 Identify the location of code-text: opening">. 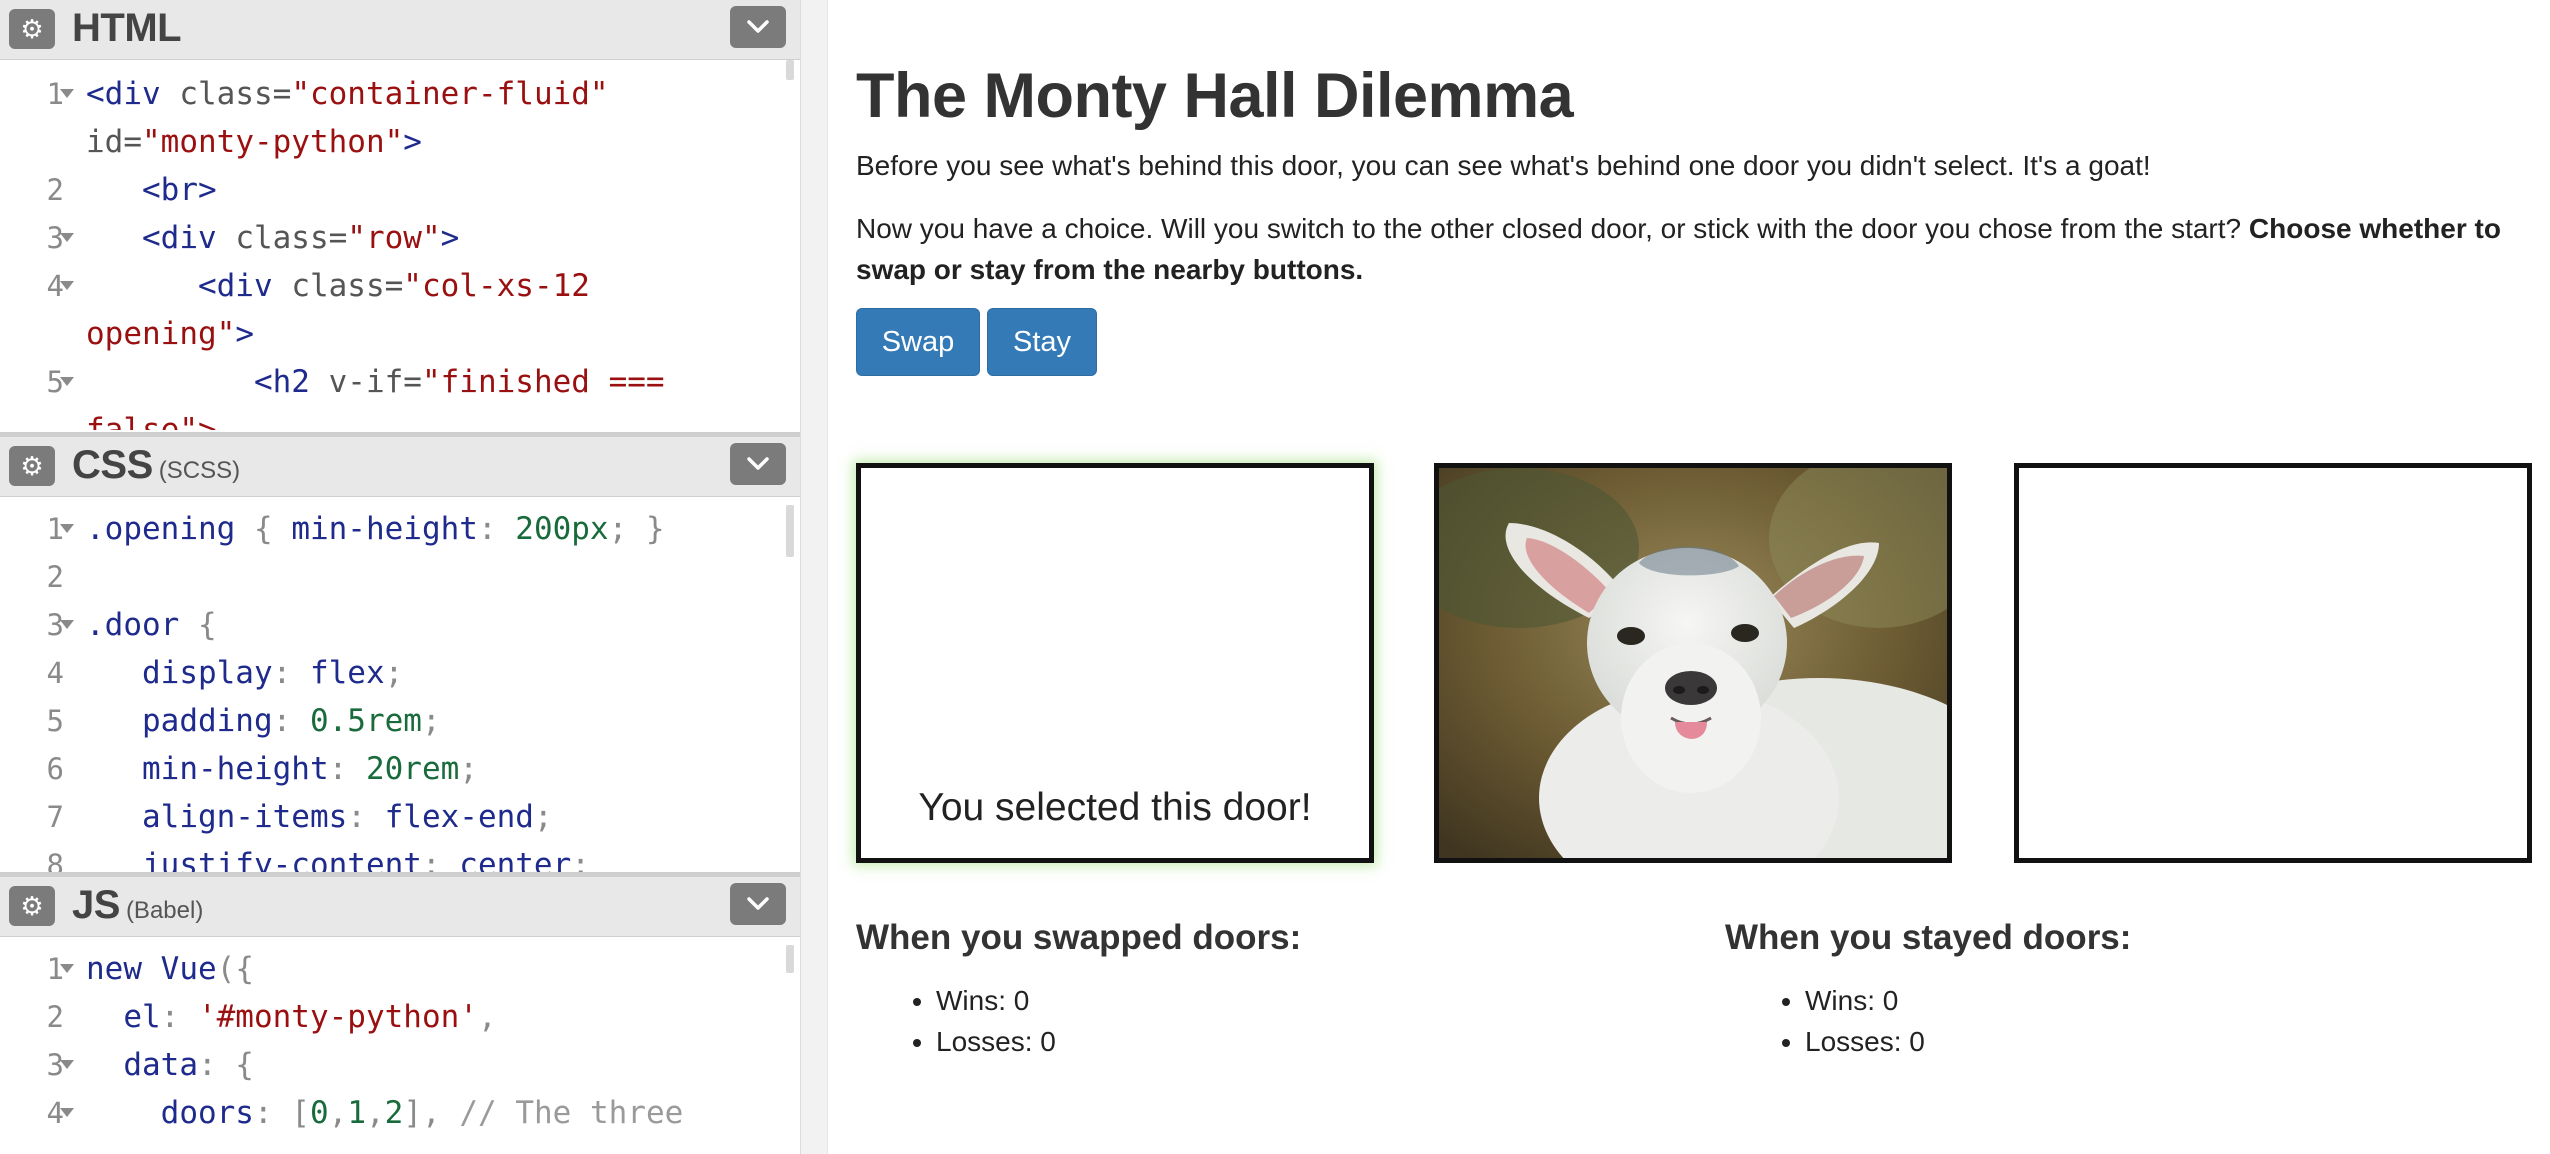
(433, 334).